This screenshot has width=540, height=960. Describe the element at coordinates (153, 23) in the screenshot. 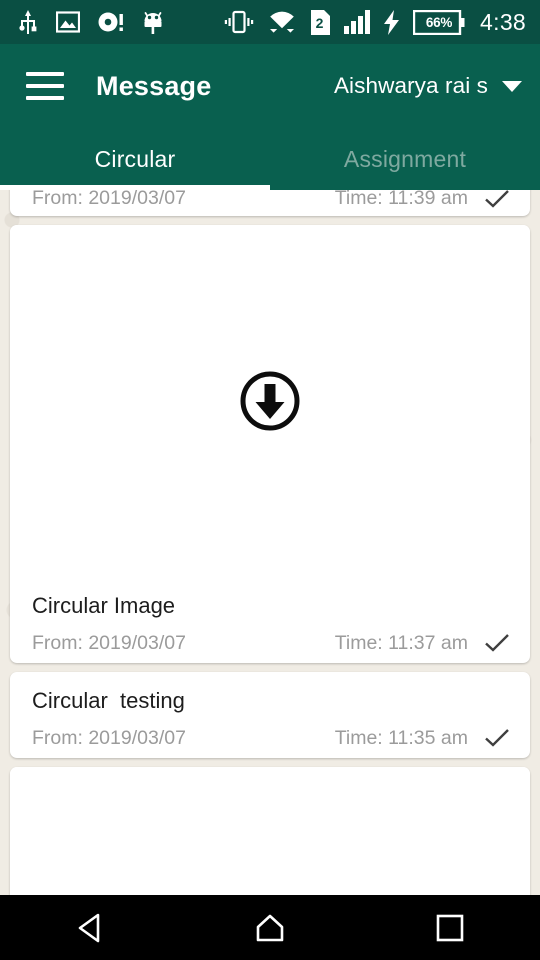

I see `android-robot-icon` at that location.